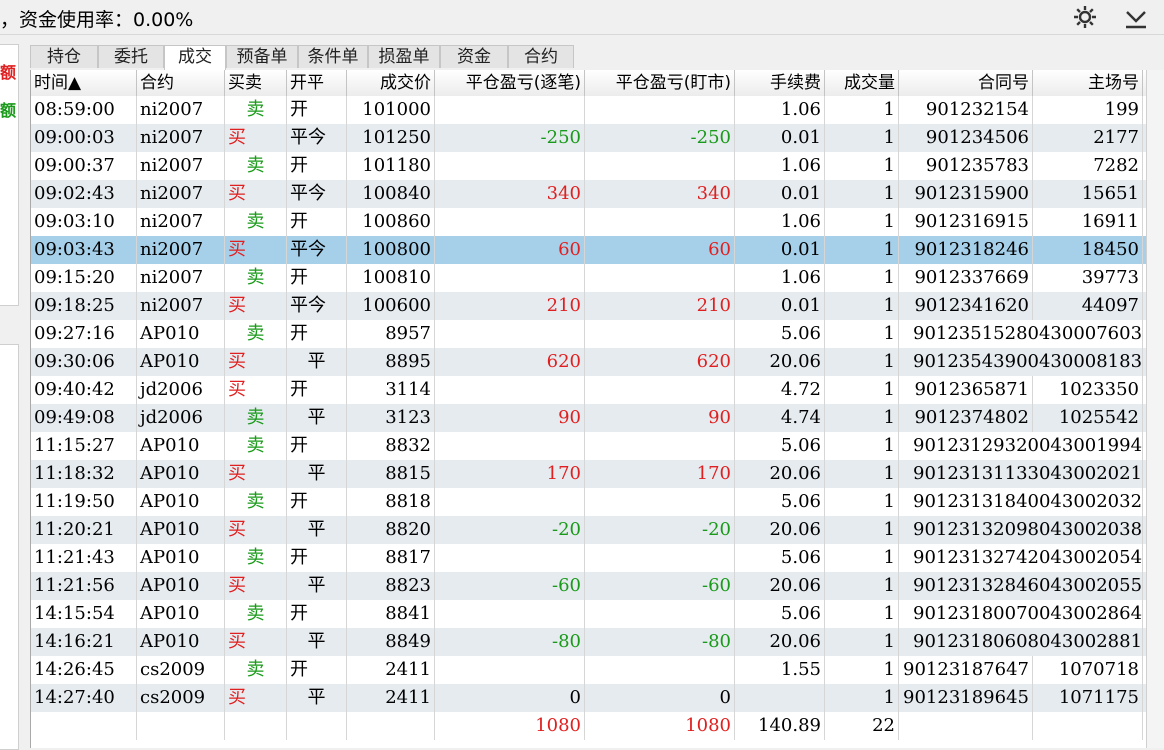 Image resolution: width=1164 pixels, height=750 pixels. What do you see at coordinates (1155, 409) in the screenshot?
I see `vertical-scrollbar` at bounding box center [1155, 409].